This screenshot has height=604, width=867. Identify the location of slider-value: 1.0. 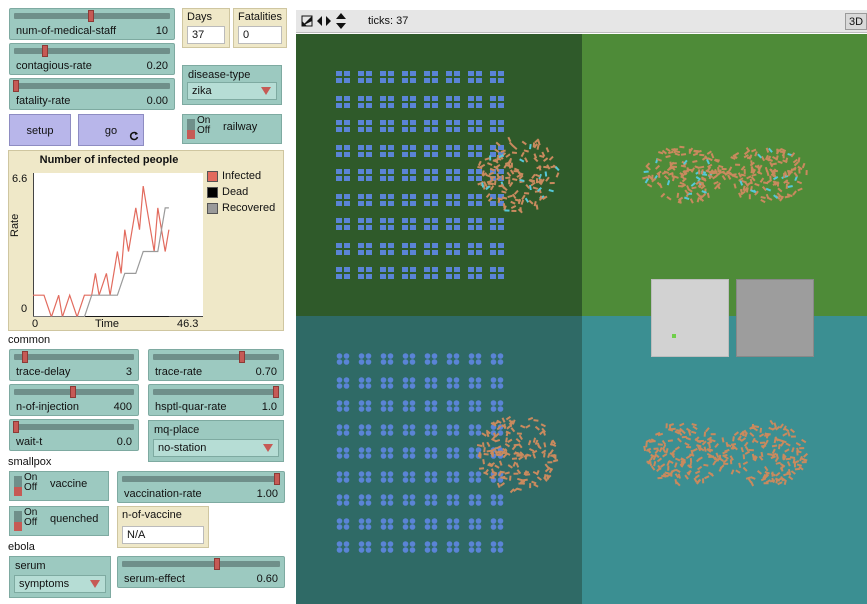
(269, 407).